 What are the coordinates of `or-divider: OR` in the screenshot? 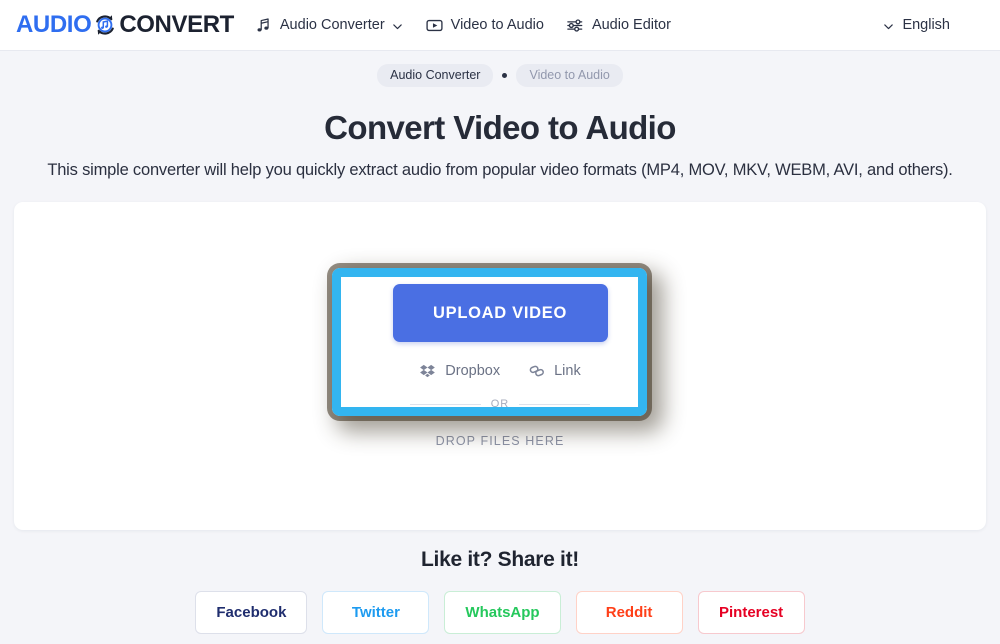 It's located at (500, 404).